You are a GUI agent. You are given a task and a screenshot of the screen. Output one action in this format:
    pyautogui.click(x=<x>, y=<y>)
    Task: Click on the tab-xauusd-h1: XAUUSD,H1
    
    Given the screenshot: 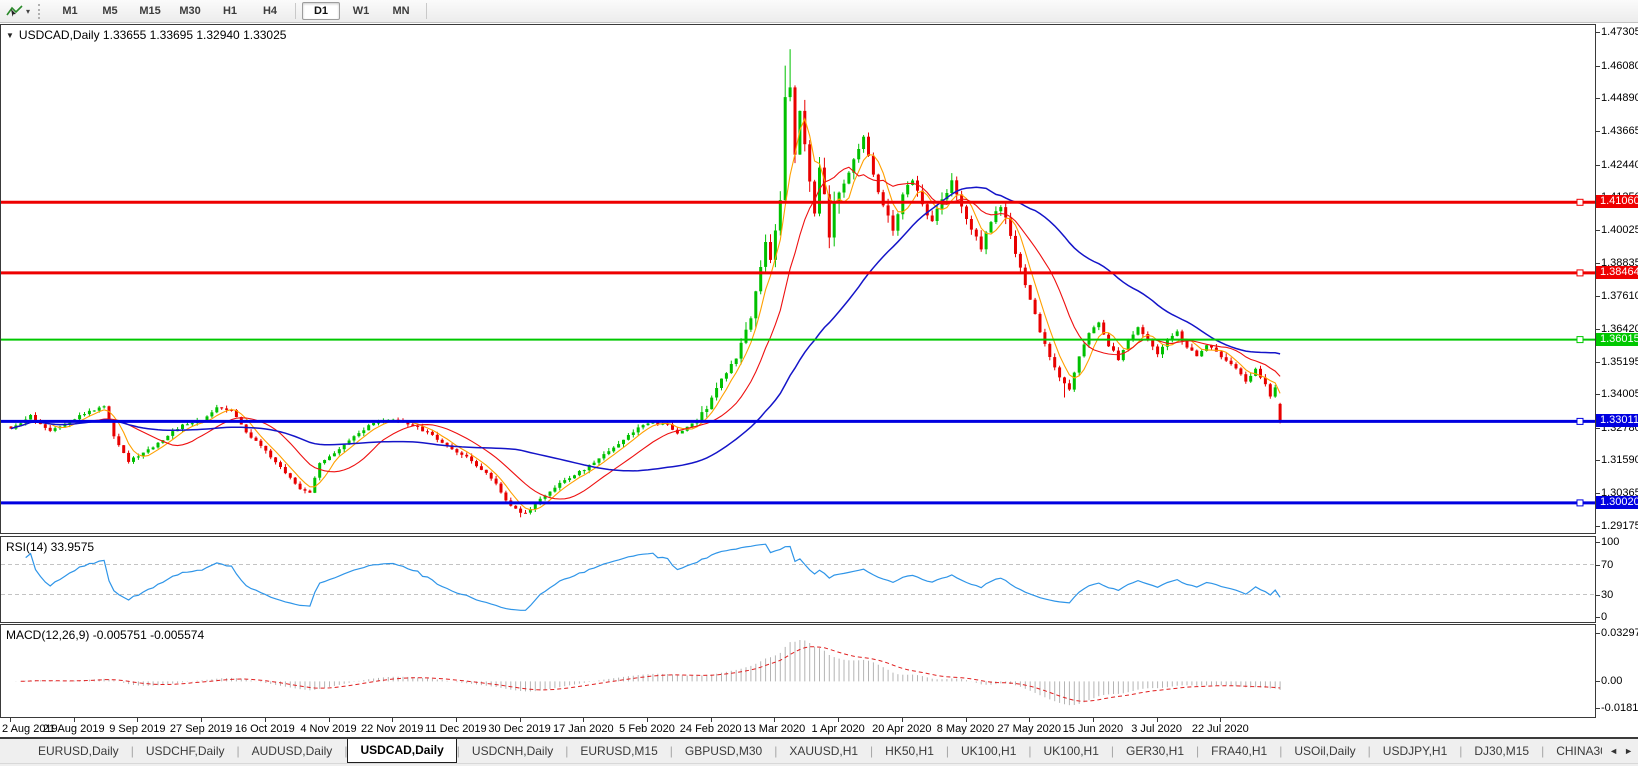 What is the action you would take?
    pyautogui.click(x=823, y=751)
    